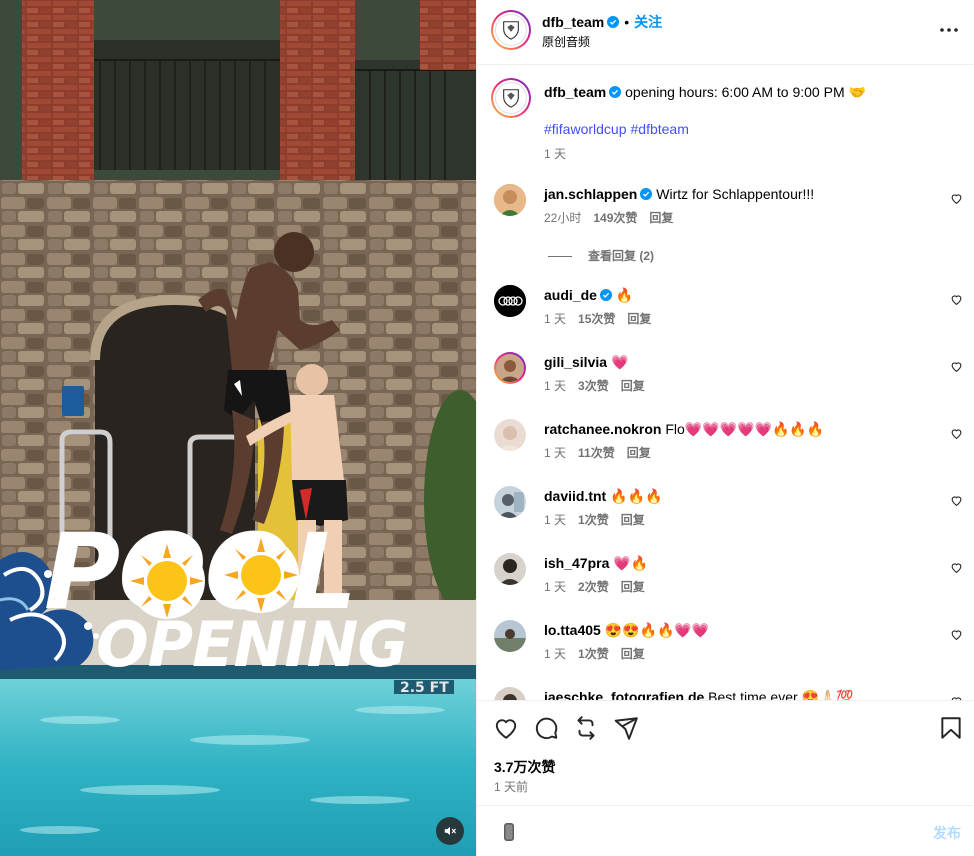 This screenshot has width=974, height=856. Describe the element at coordinates (725, 449) in the screenshot. I see `comment-item: ratchanee.nokron Flo💗💗💗💗💗🔥🔥🔥 1 天 11次赞 回复` at that location.